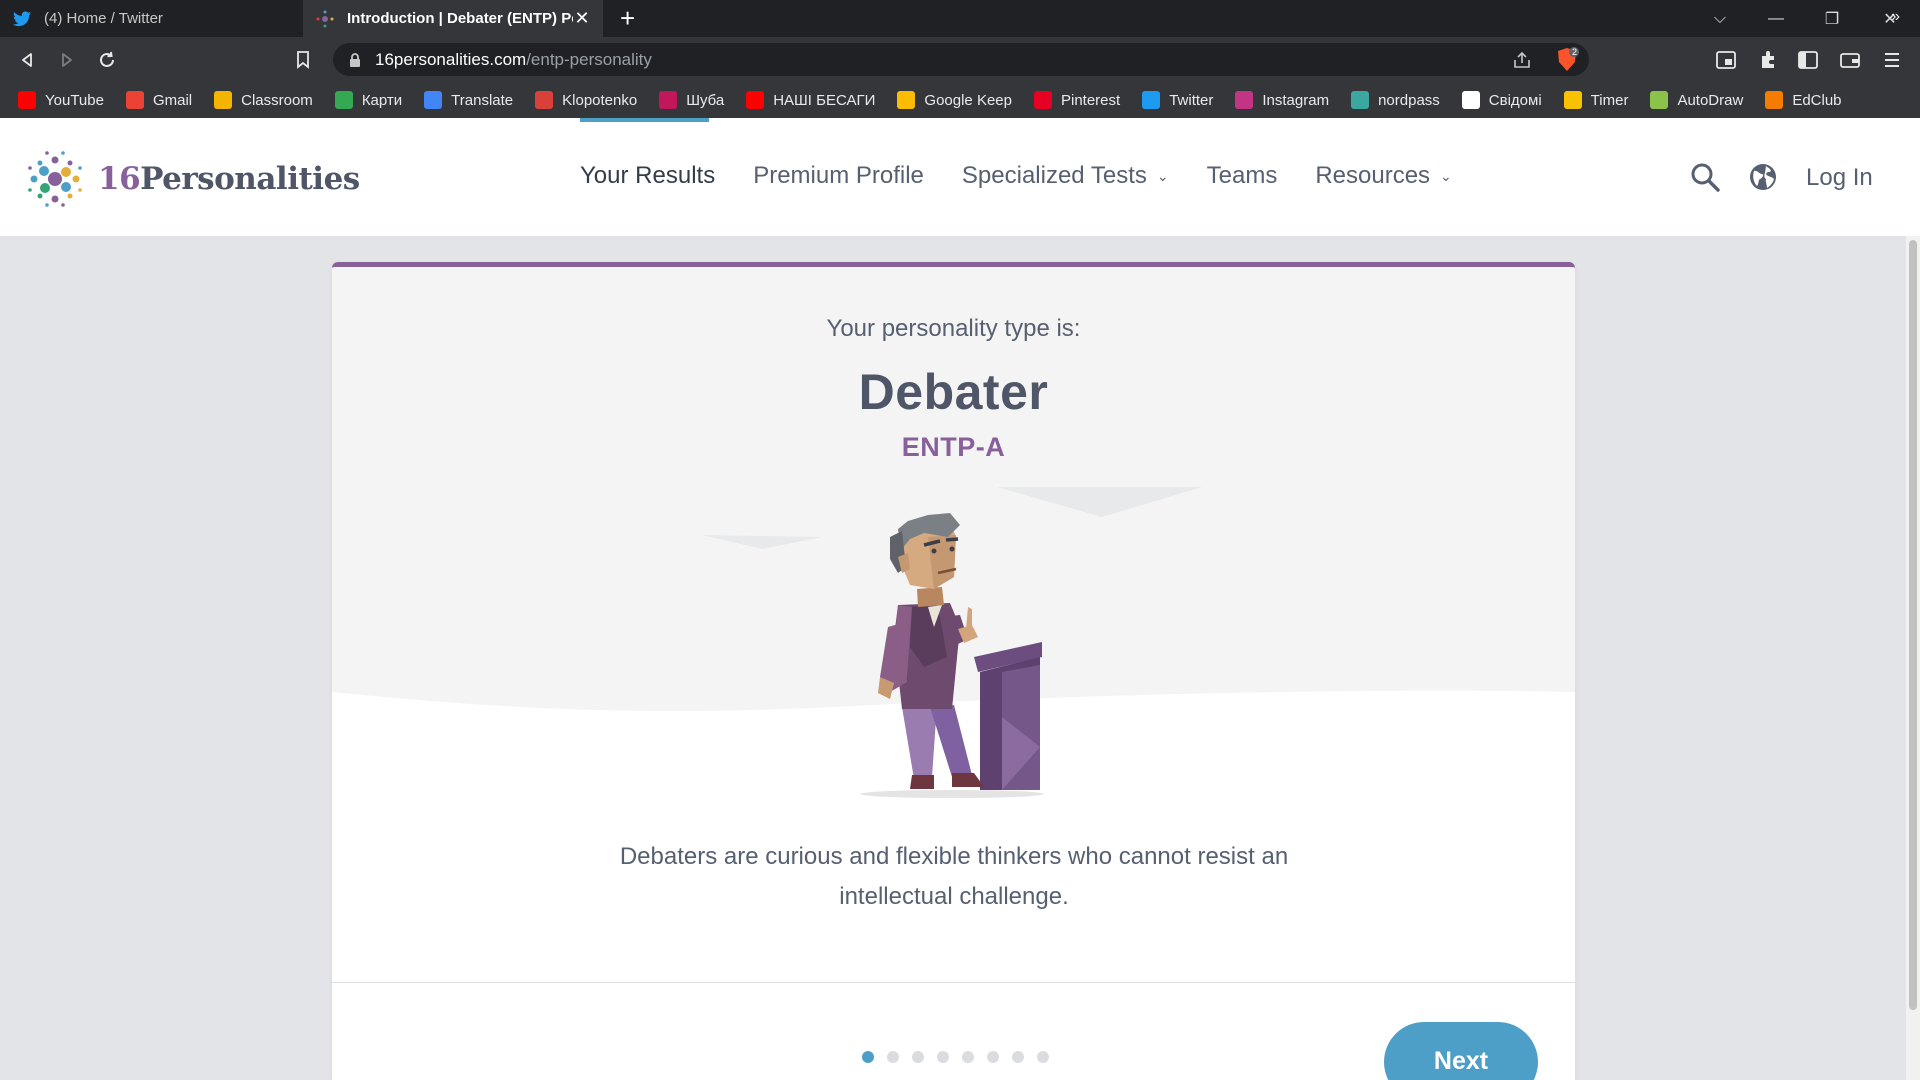 The height and width of the screenshot is (1080, 1920). I want to click on login-link: Log In, so click(1839, 178).